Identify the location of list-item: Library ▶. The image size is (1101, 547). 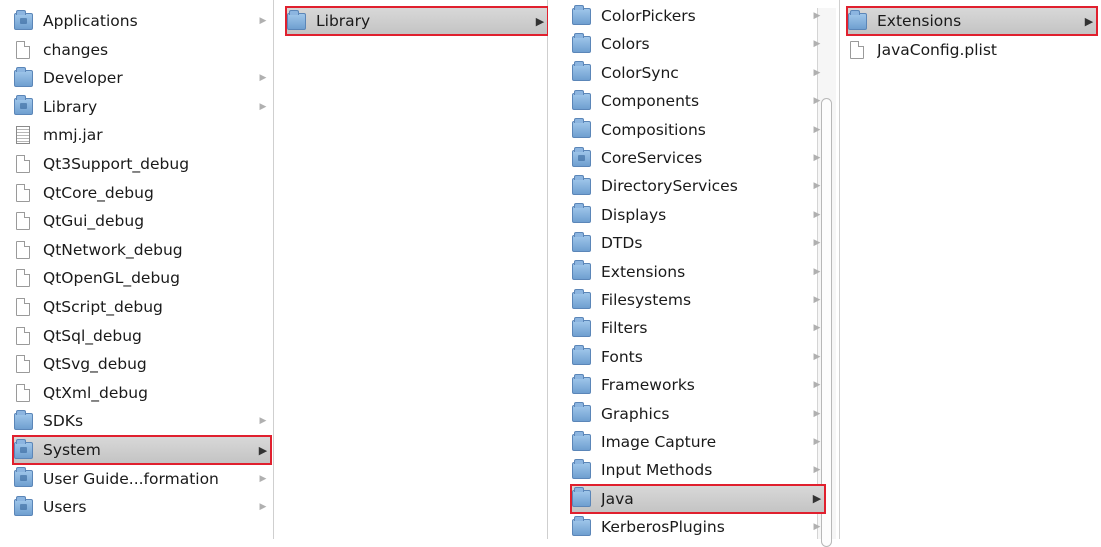
(142, 107).